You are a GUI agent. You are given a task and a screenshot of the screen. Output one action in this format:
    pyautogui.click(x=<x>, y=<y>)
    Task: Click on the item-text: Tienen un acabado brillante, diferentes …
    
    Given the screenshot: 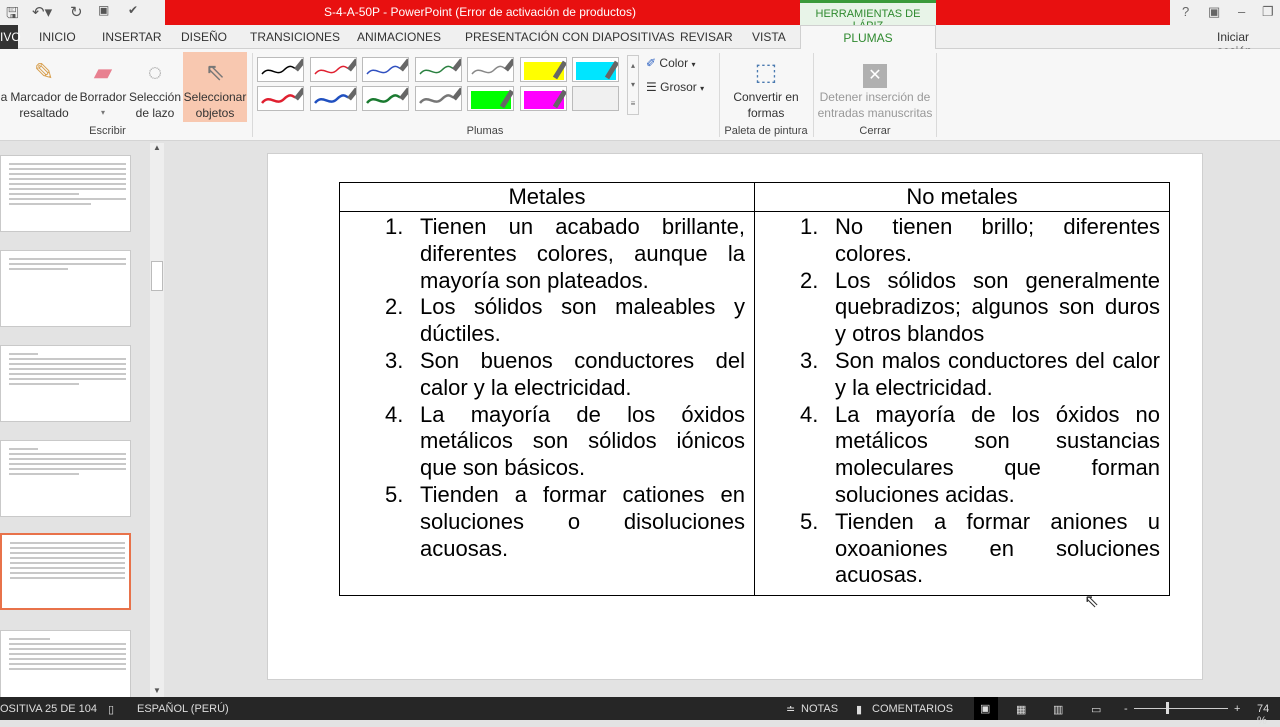 What is the action you would take?
    pyautogui.click(x=582, y=253)
    